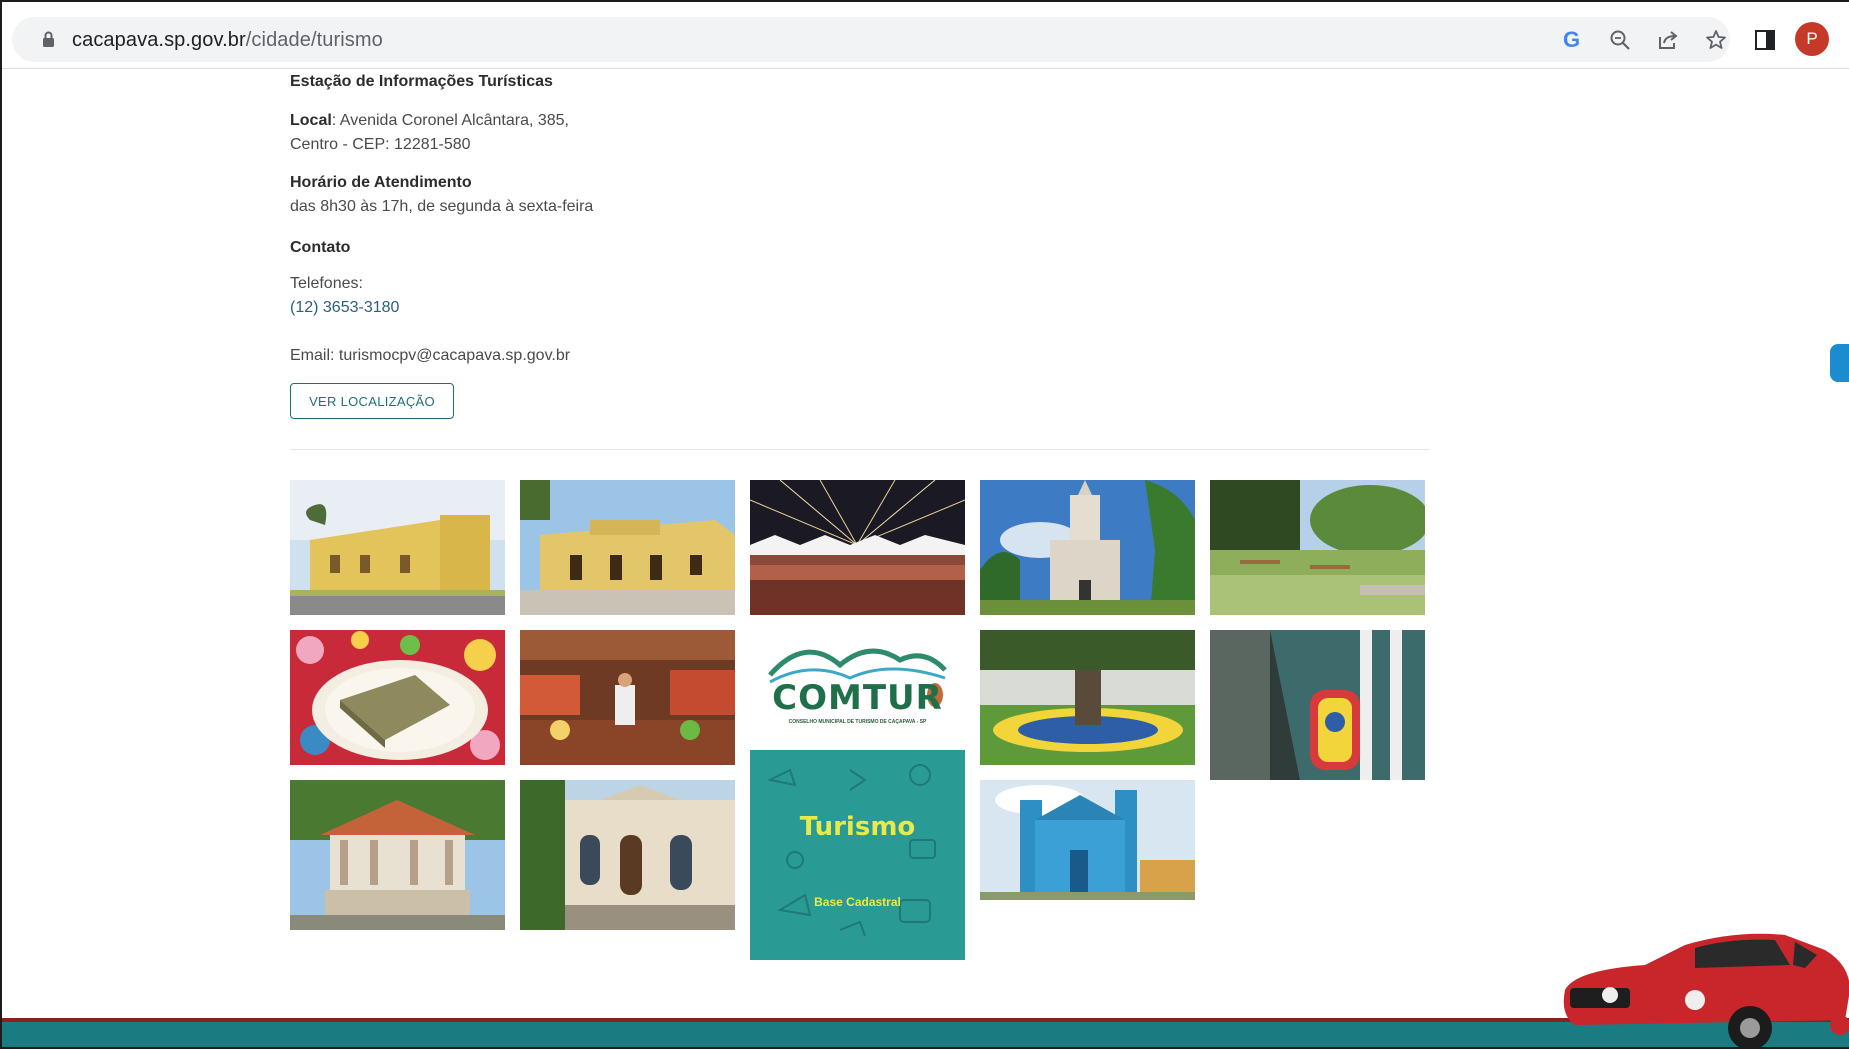 This screenshot has height=1049, width=1849. Describe the element at coordinates (48, 39) in the screenshot. I see `lock-icon` at that location.